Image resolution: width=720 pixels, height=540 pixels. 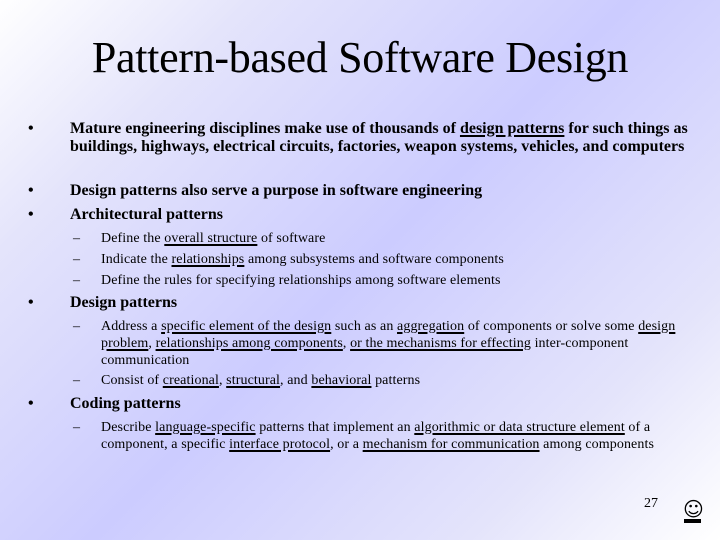 I want to click on text-run: Architectural patterns, so click(x=146, y=214).